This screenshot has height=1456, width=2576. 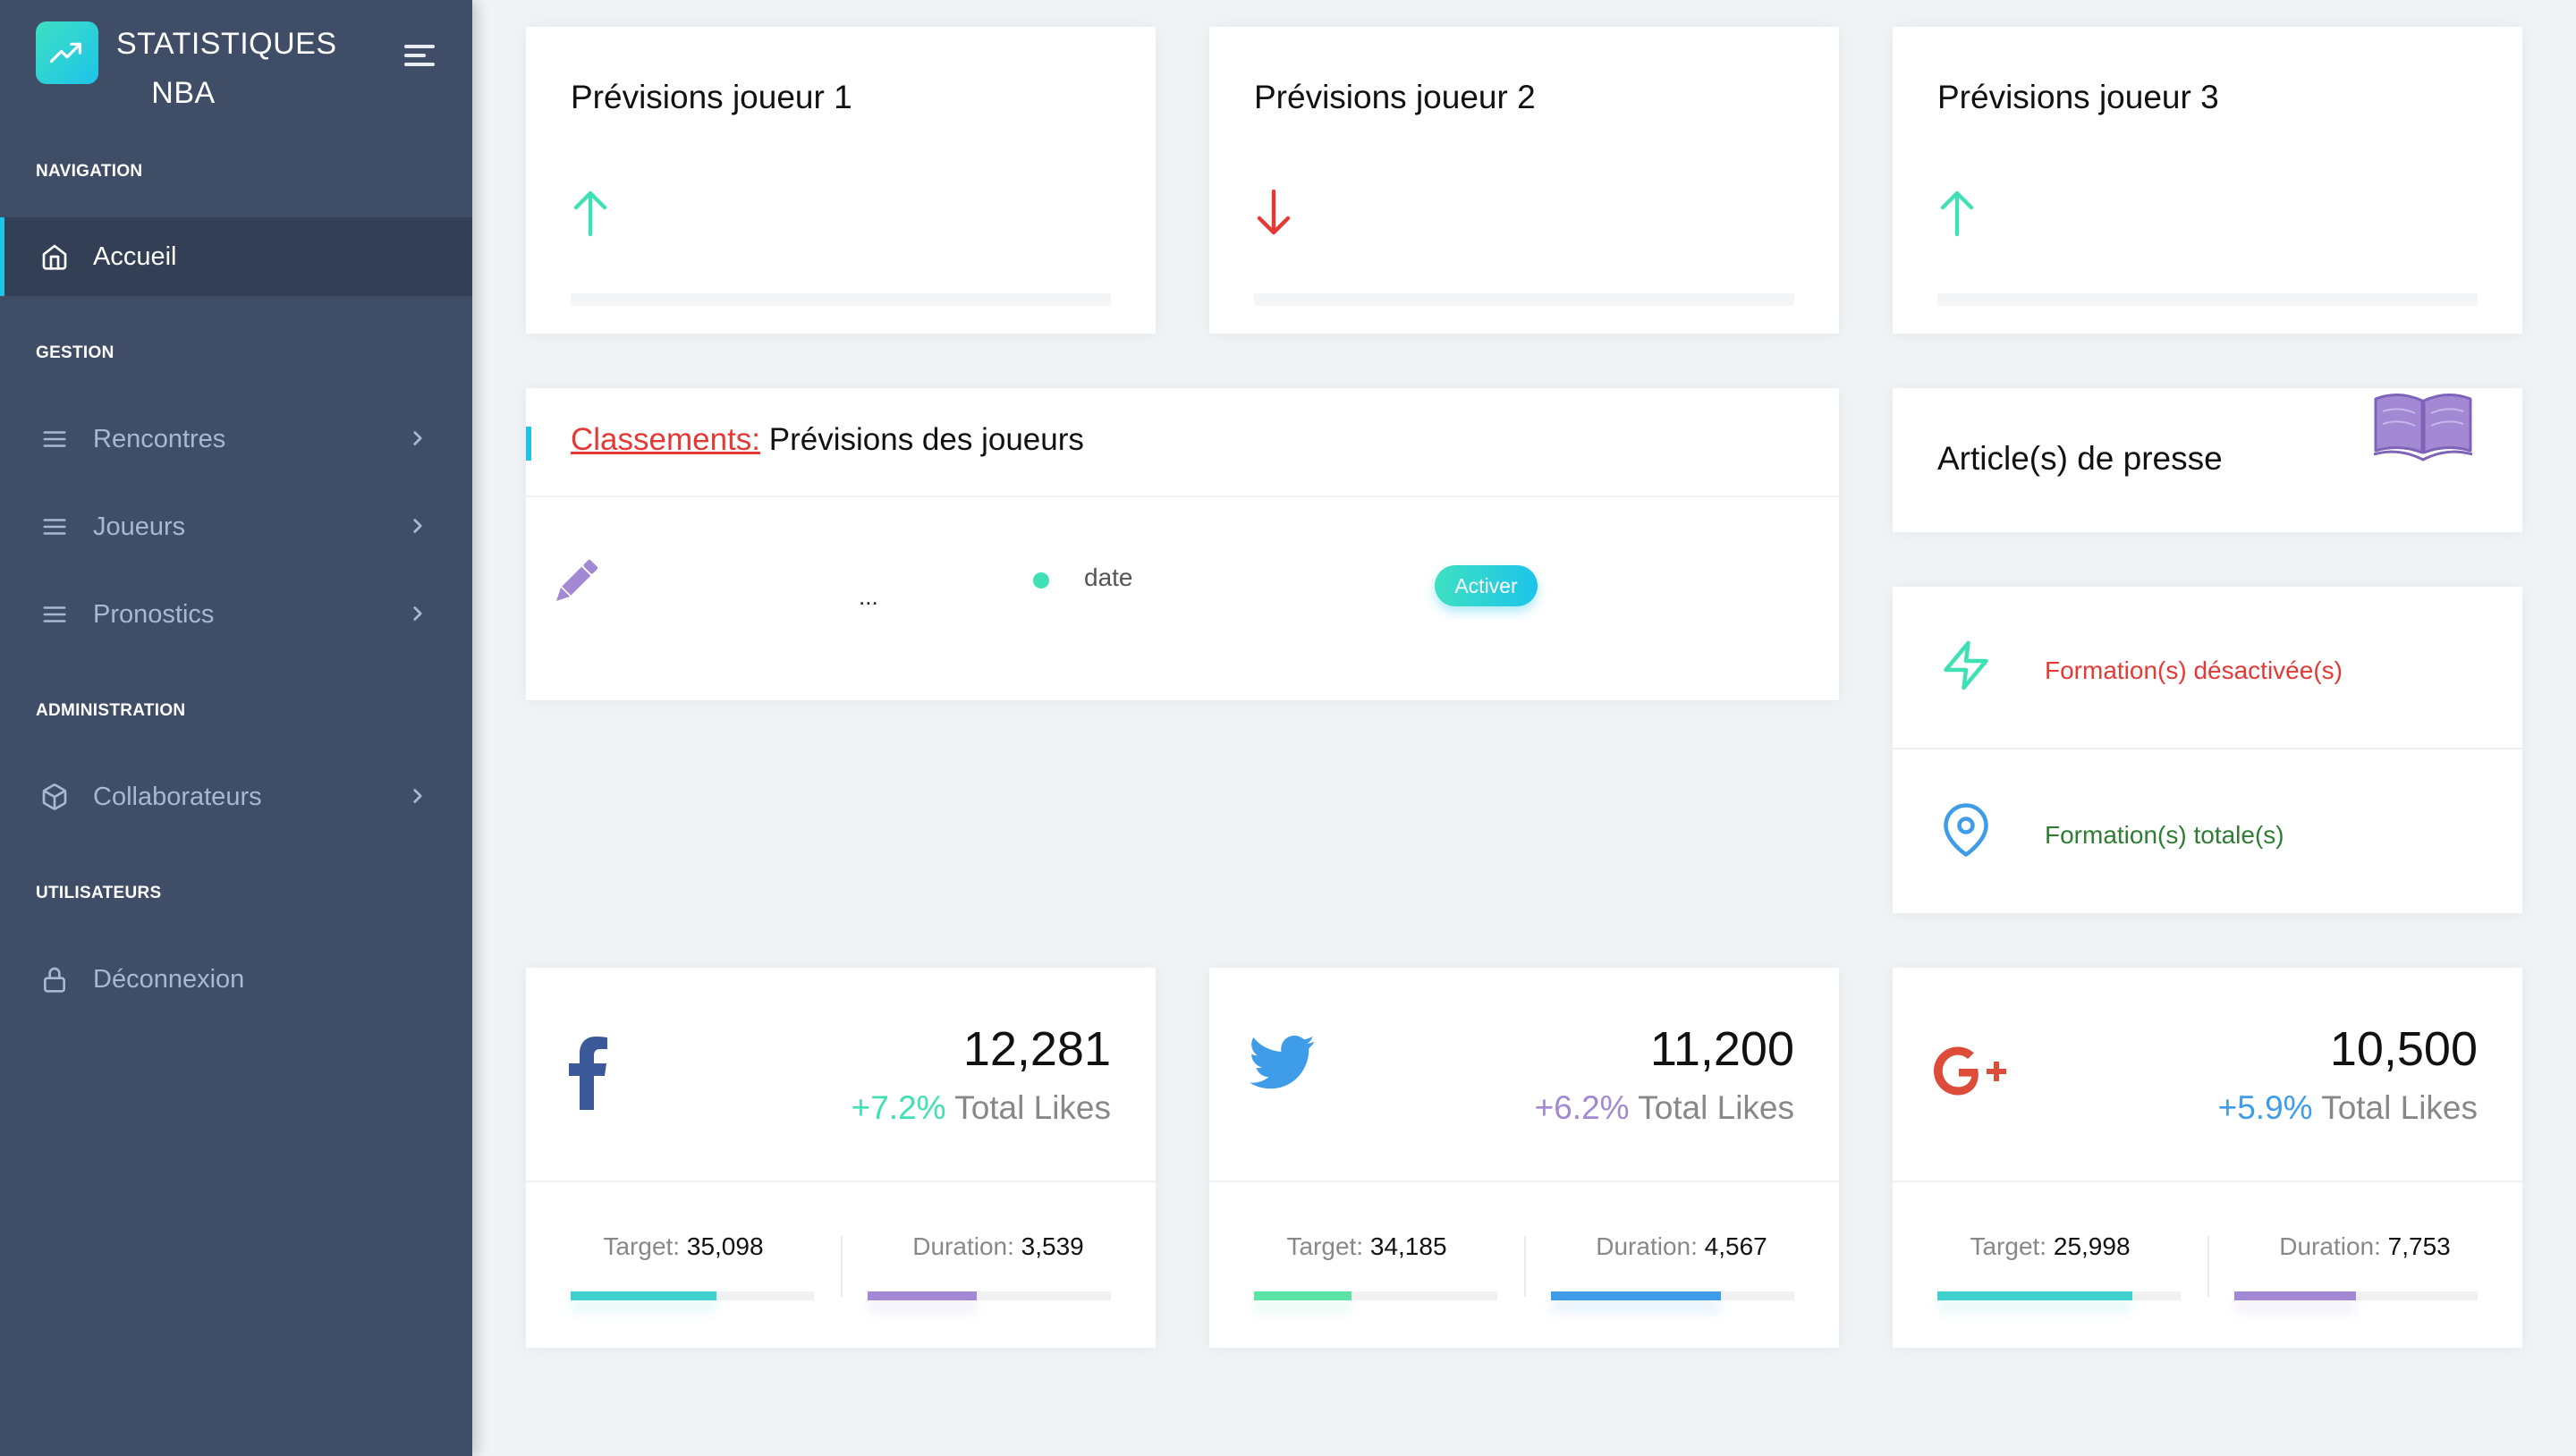 I want to click on rankings-header: Classements: Prévisions des joueurs, so click(x=1182, y=442).